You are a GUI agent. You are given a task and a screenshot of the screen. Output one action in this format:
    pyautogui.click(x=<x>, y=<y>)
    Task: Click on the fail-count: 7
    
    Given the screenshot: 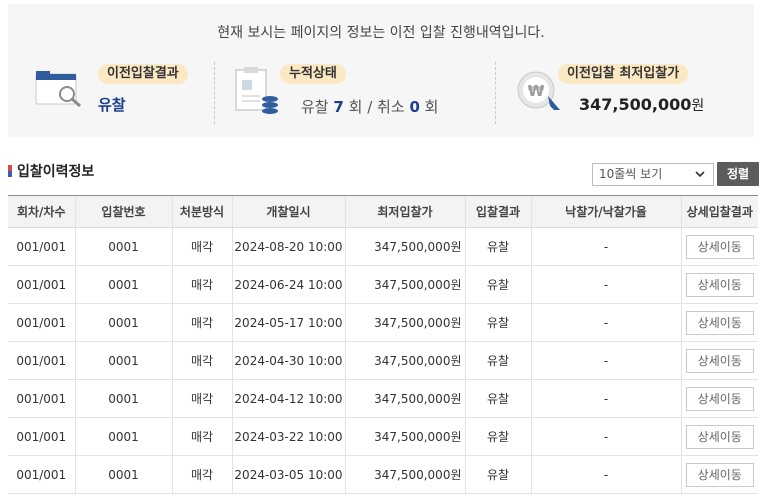 What is the action you would take?
    pyautogui.click(x=338, y=107)
    